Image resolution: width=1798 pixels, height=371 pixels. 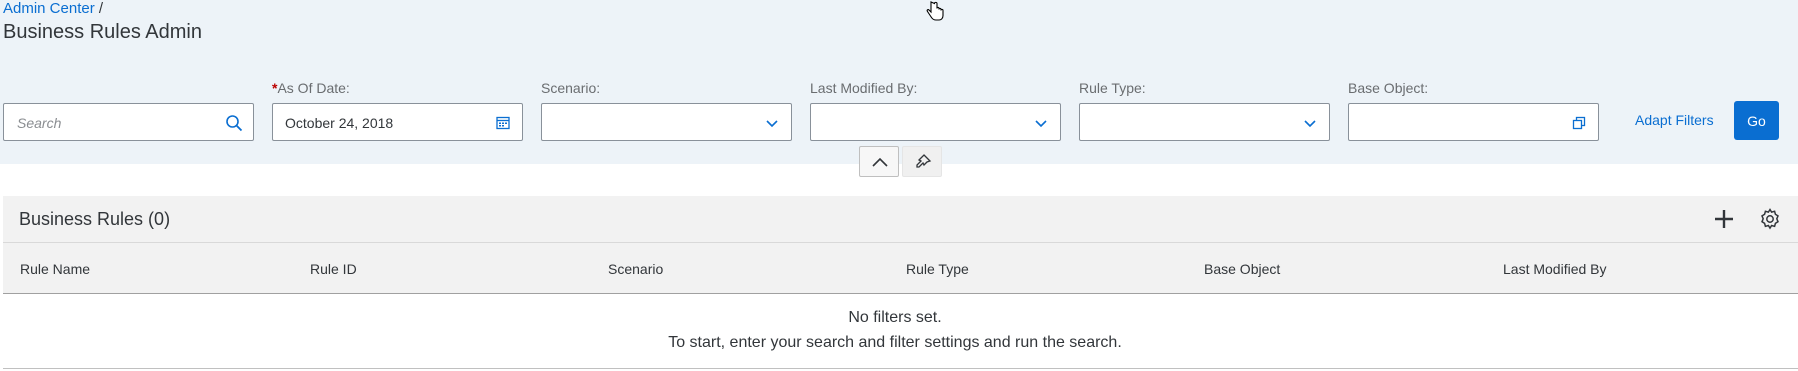 I want to click on adapt-filters-link: Adapt Filters, so click(x=1674, y=120).